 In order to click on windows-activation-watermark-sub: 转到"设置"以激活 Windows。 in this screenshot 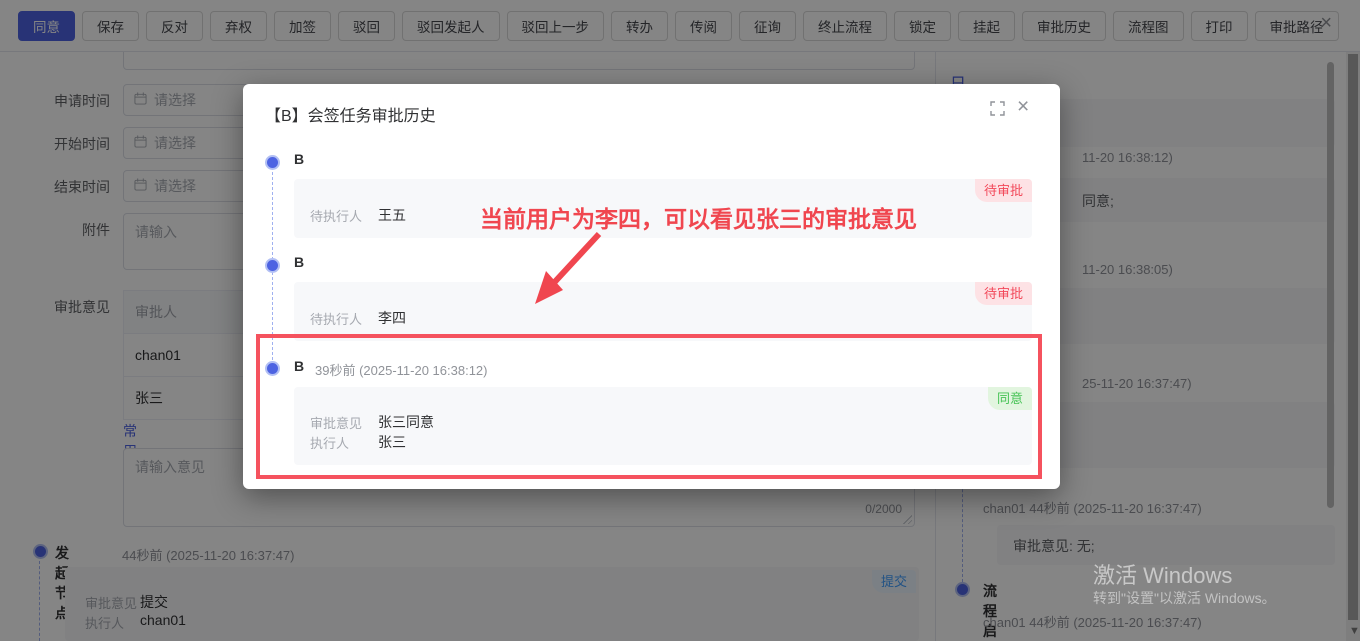, I will do `click(1184, 598)`.